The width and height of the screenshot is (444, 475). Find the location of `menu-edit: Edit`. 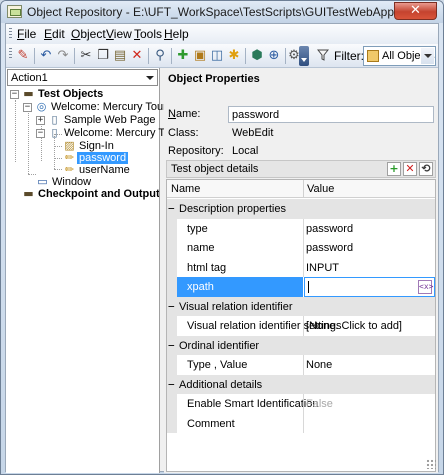

menu-edit: Edit is located at coordinates (54, 34).